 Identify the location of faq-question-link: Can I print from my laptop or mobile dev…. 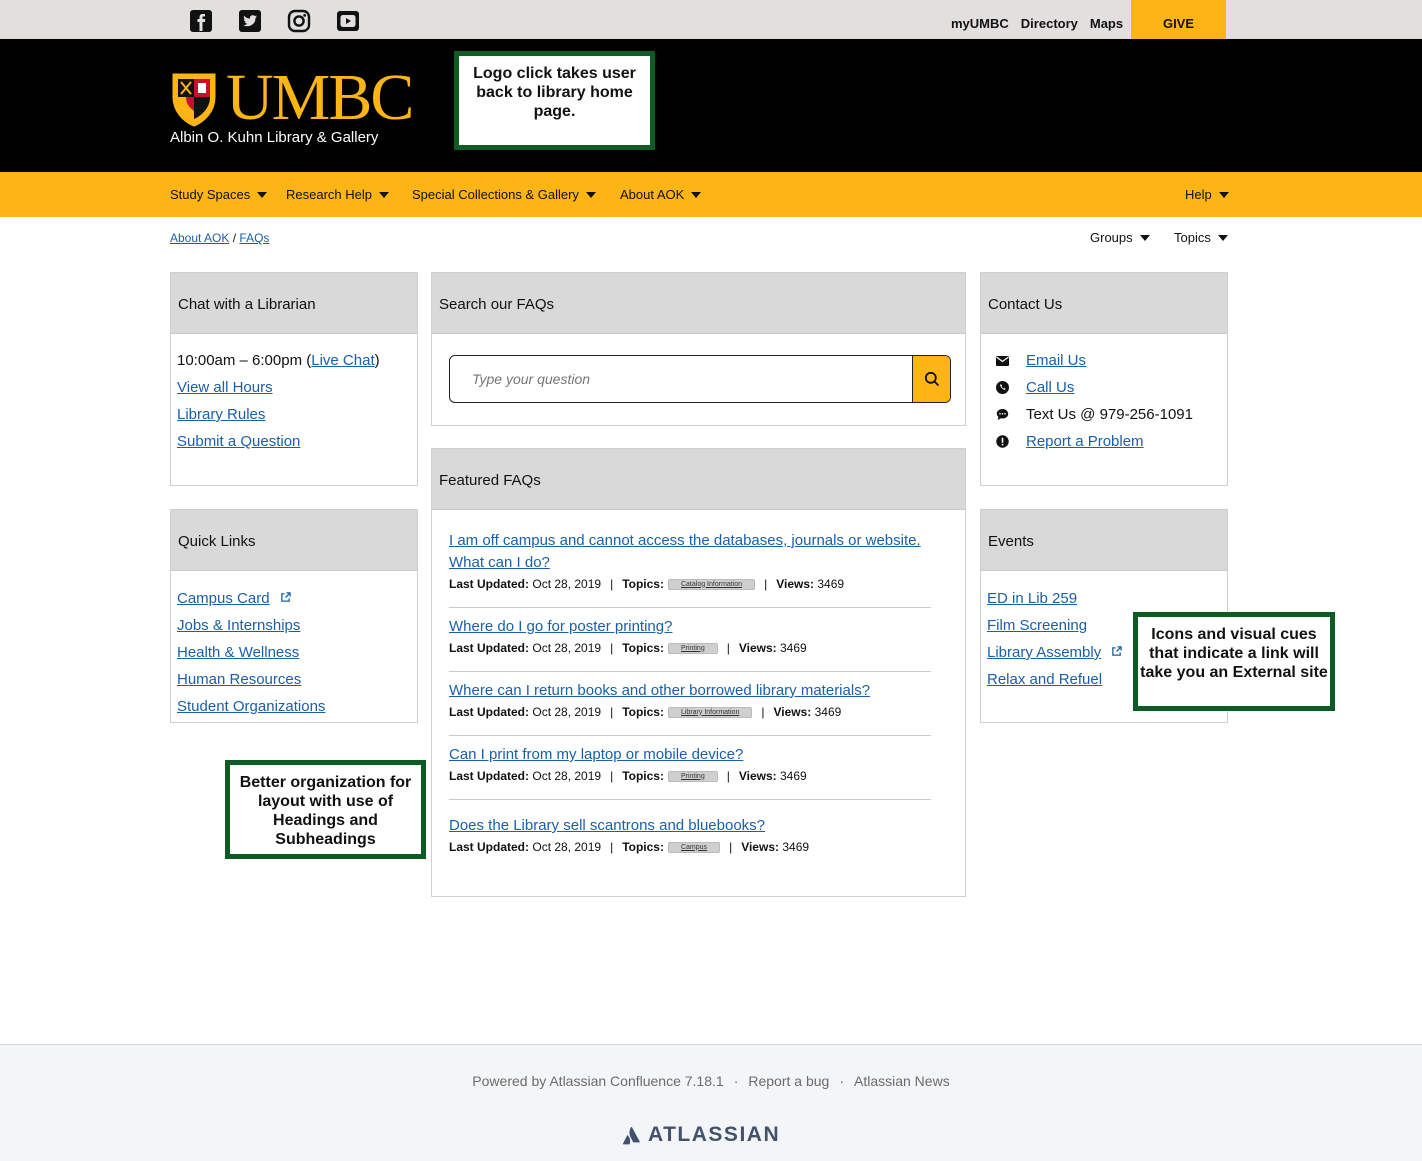
(690, 755).